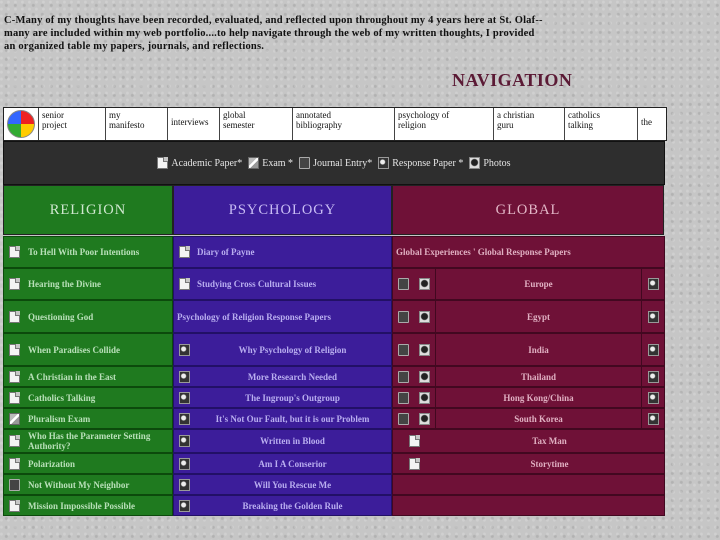 This screenshot has height=540, width=720. Describe the element at coordinates (292, 377) in the screenshot. I see `psychology-paper-link: More Research Needed` at that location.